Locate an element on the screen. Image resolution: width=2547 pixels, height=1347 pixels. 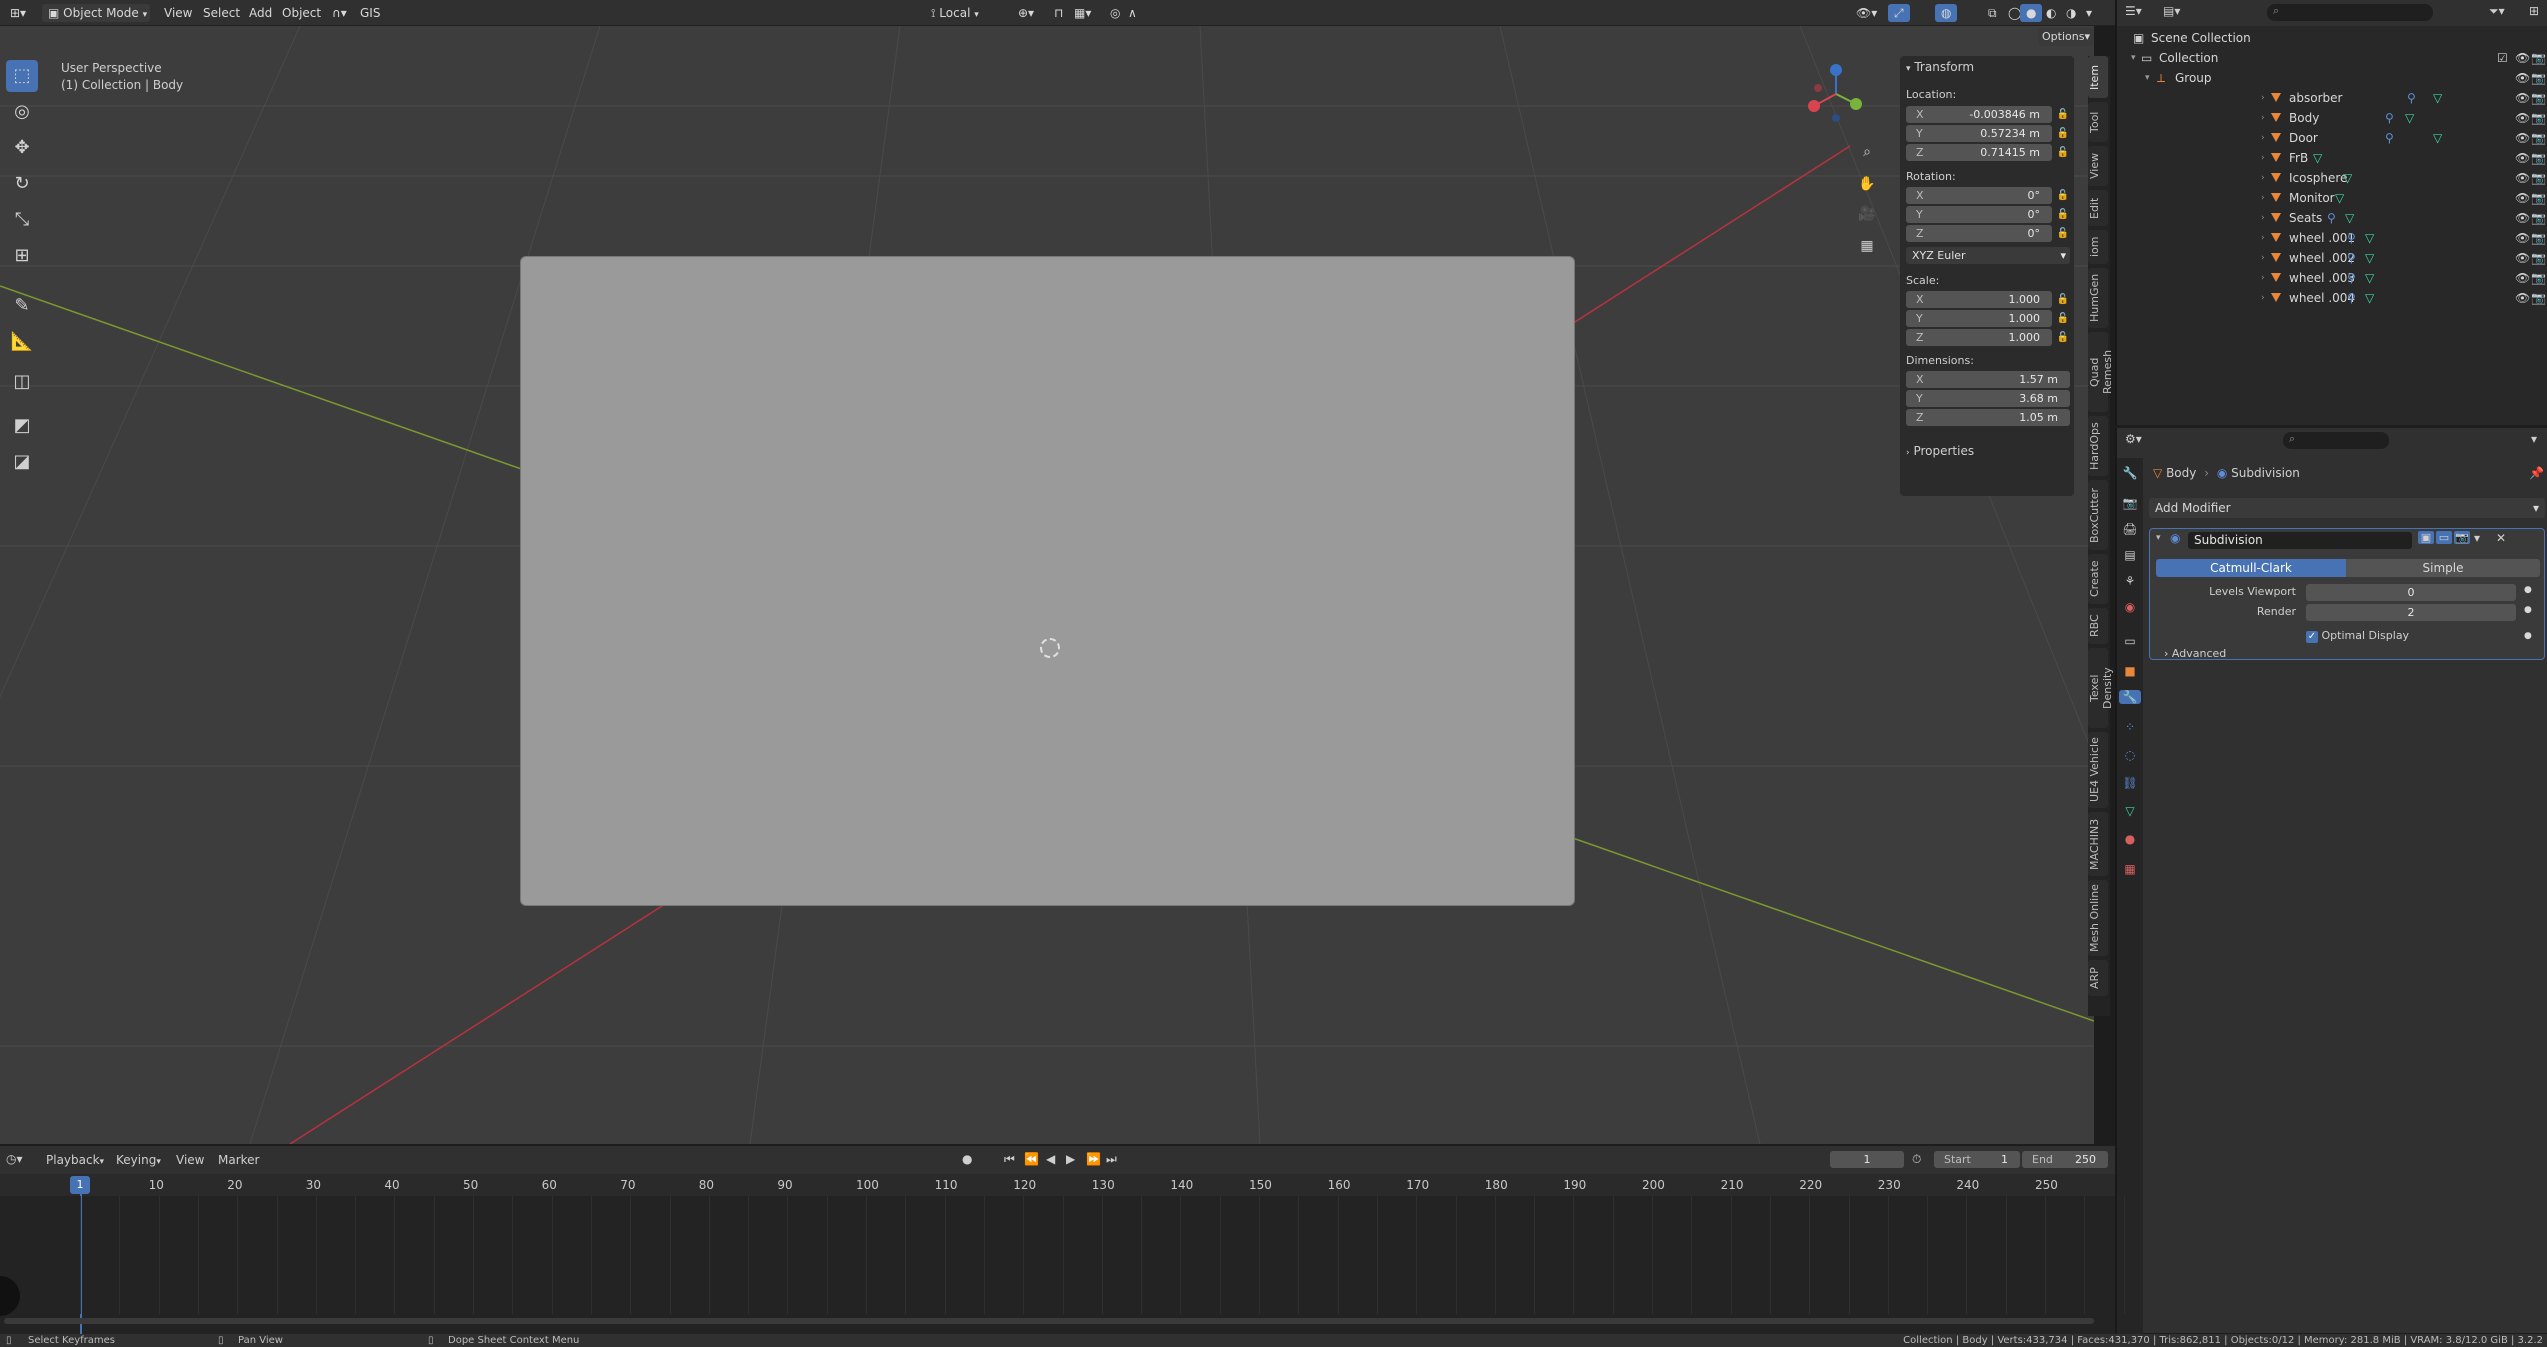
location-z-field: Z 0.71415 m is located at coordinates (1979, 152).